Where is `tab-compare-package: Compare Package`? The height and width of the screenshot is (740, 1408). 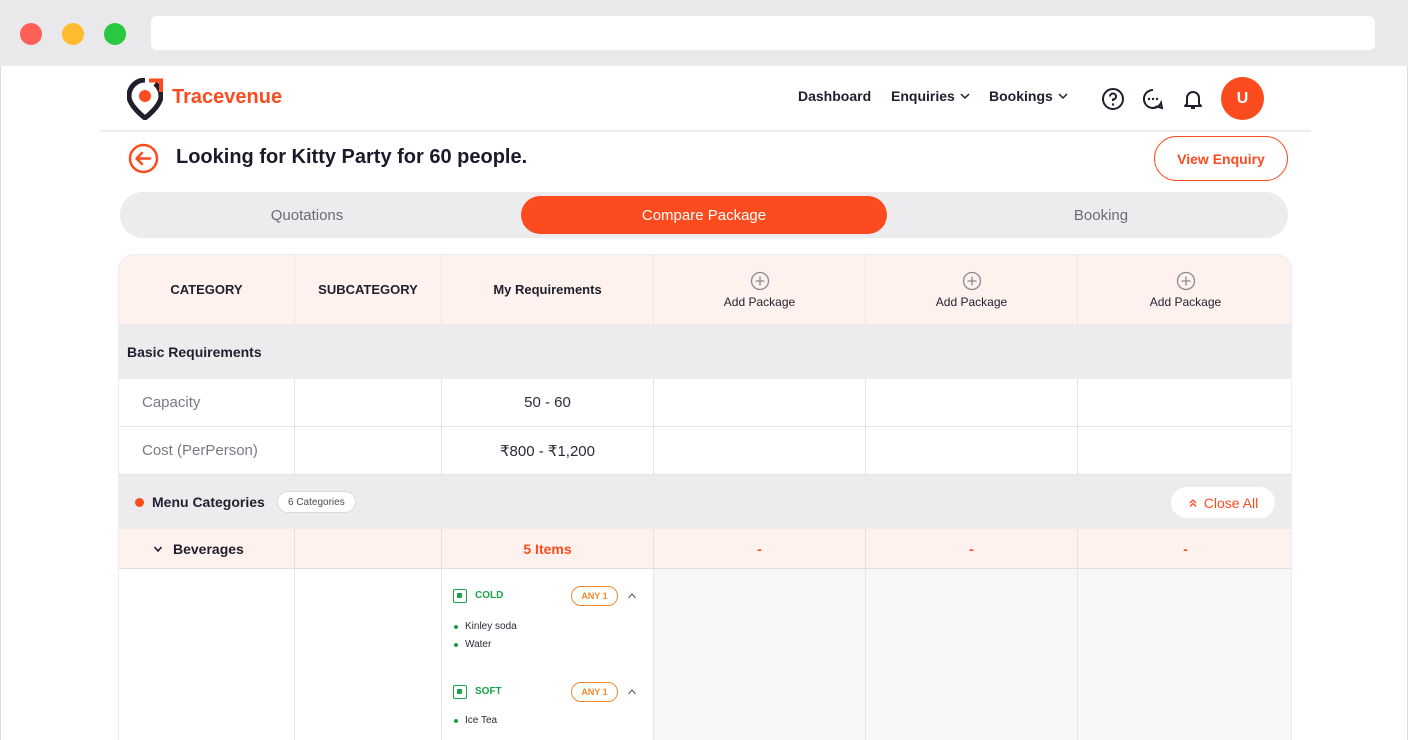
tab-compare-package: Compare Package is located at coordinates (704, 215).